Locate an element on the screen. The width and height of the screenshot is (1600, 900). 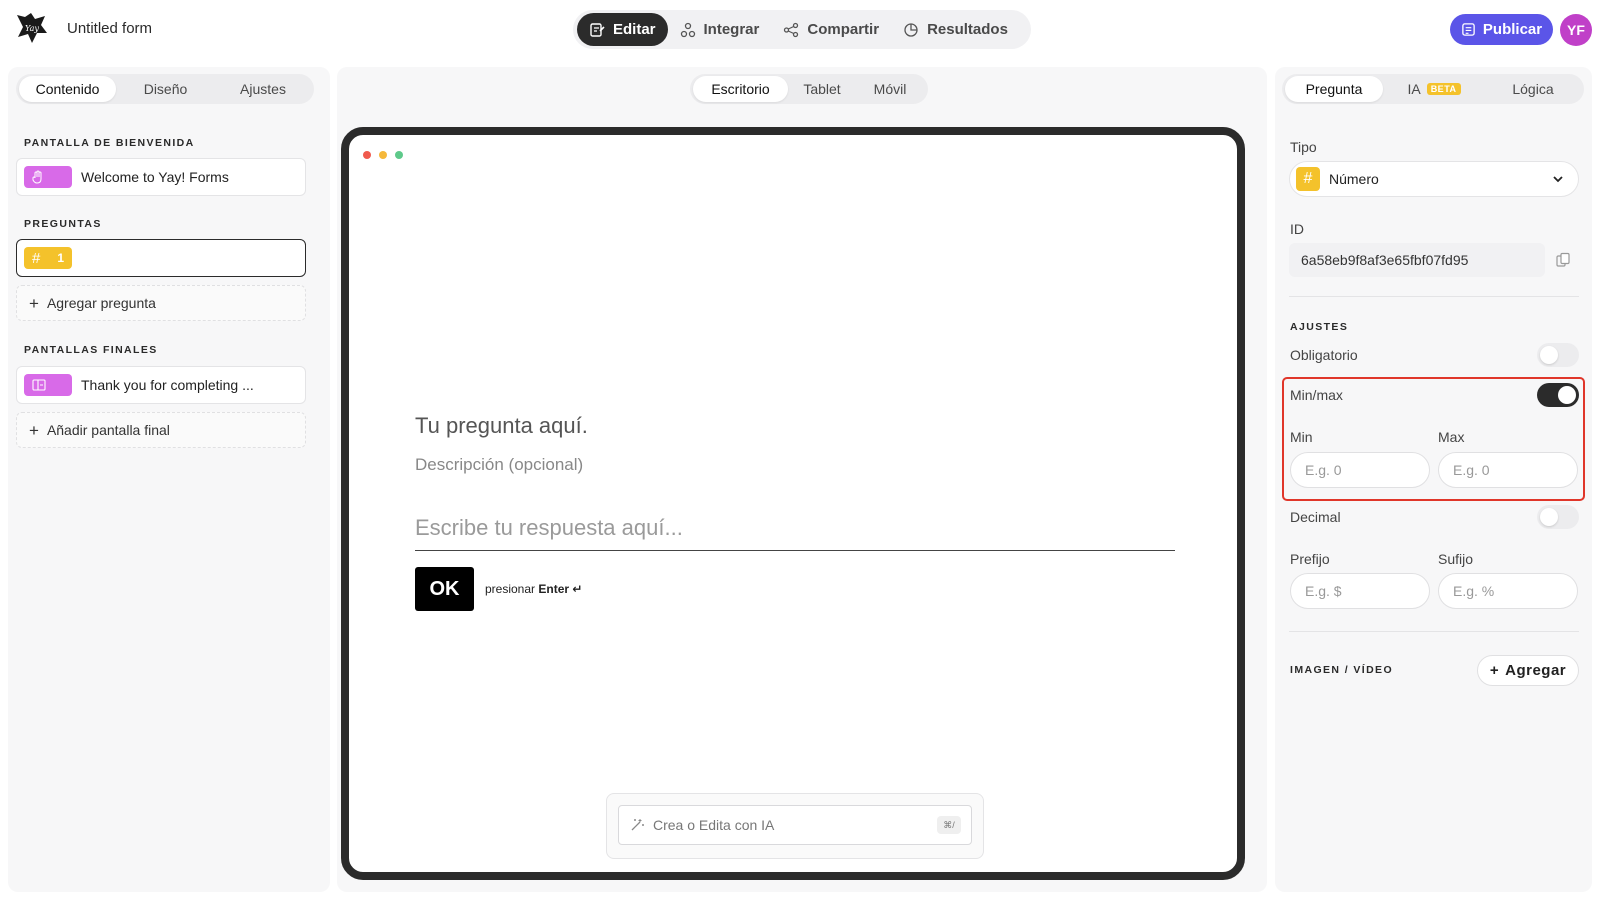
question-id-field: 6a58eb9f8af3e65fbf07fd95 is located at coordinates (1417, 260).